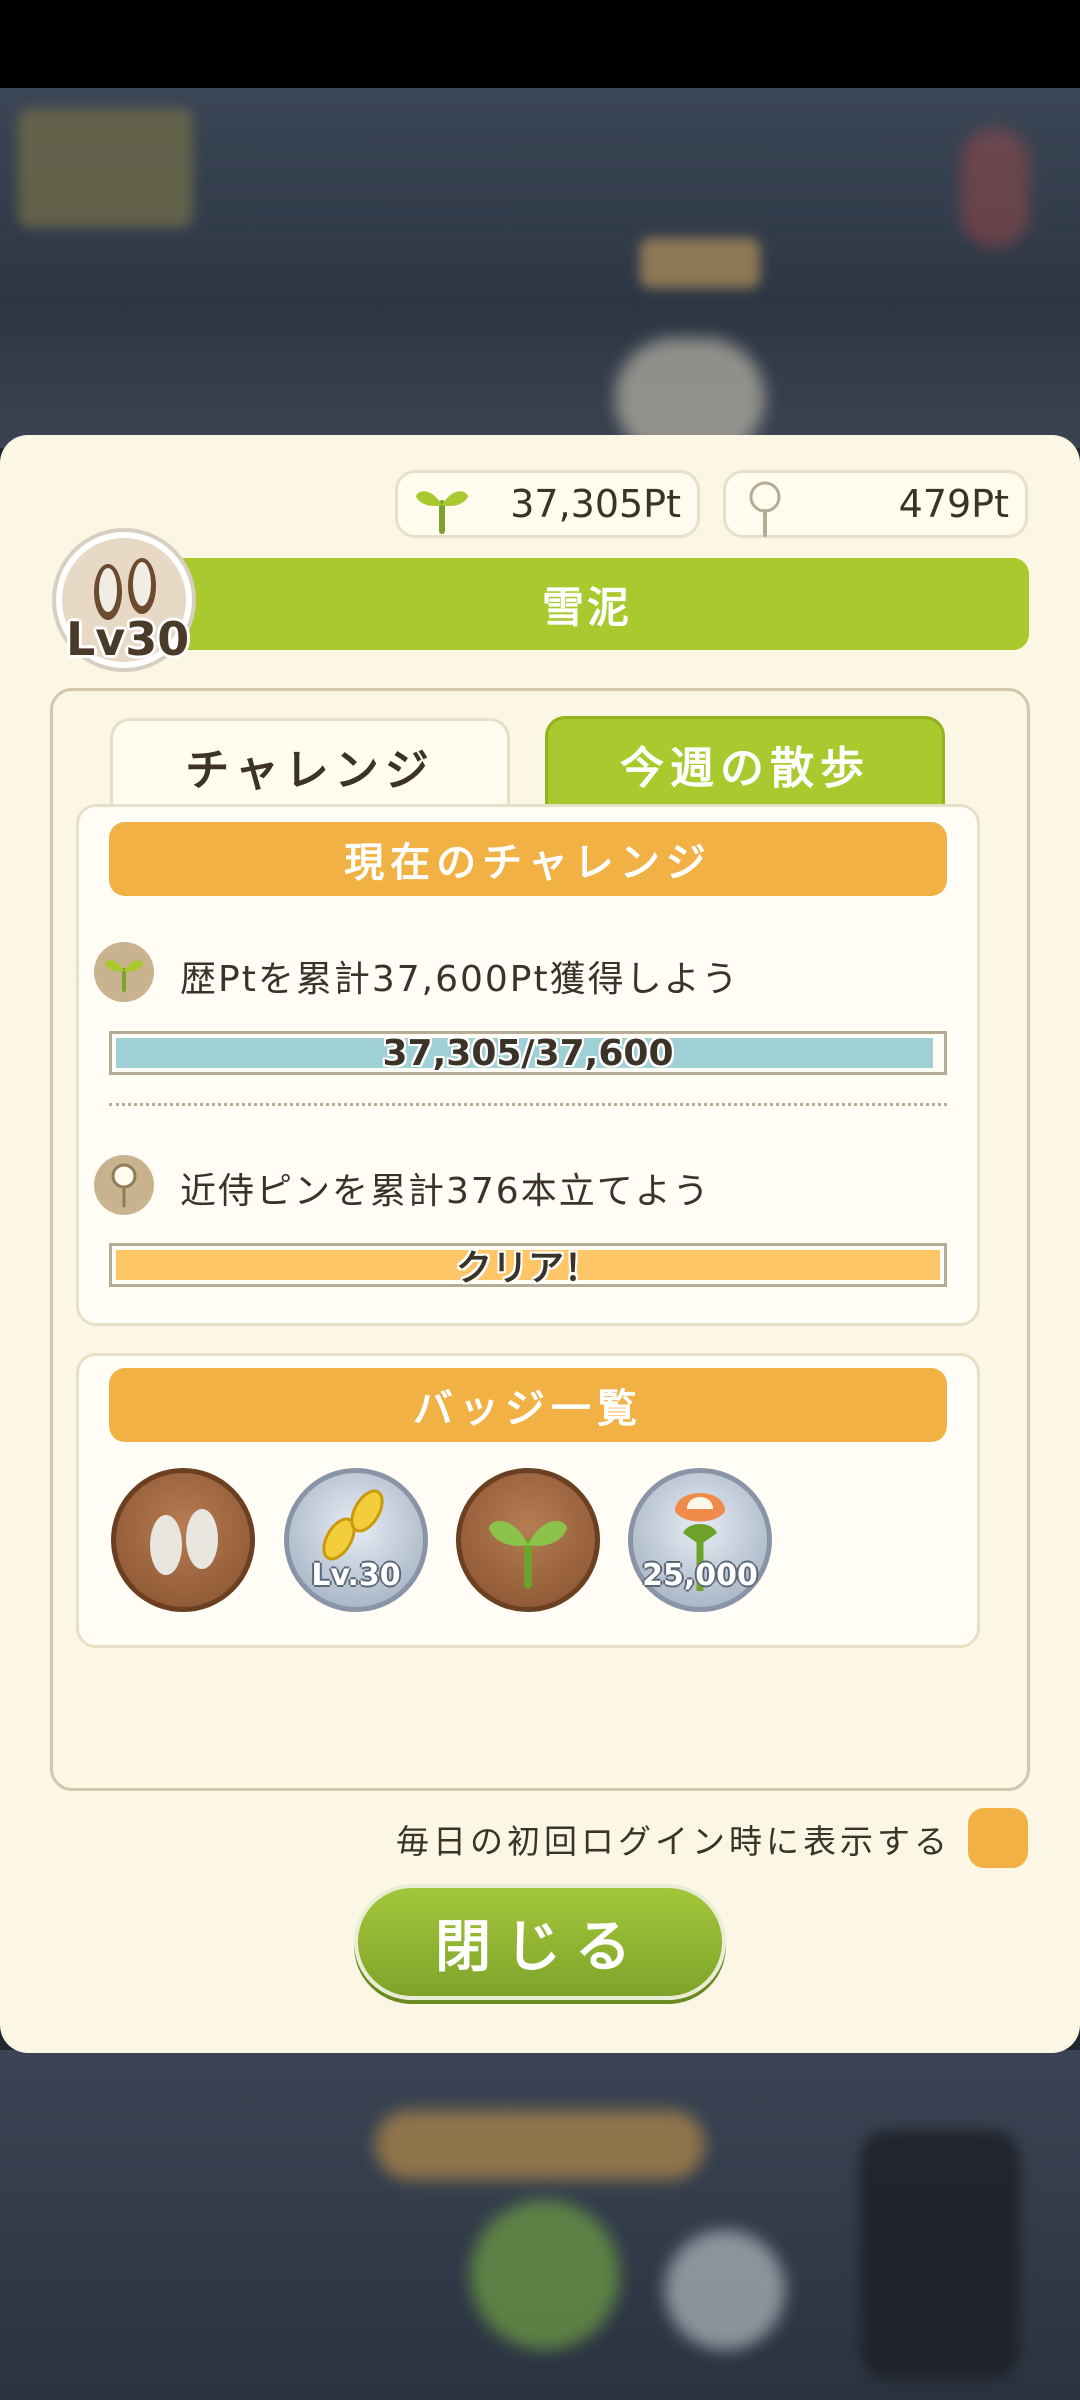 Image resolution: width=1080 pixels, height=2400 pixels. I want to click on challenge-sprout-icon, so click(124, 972).